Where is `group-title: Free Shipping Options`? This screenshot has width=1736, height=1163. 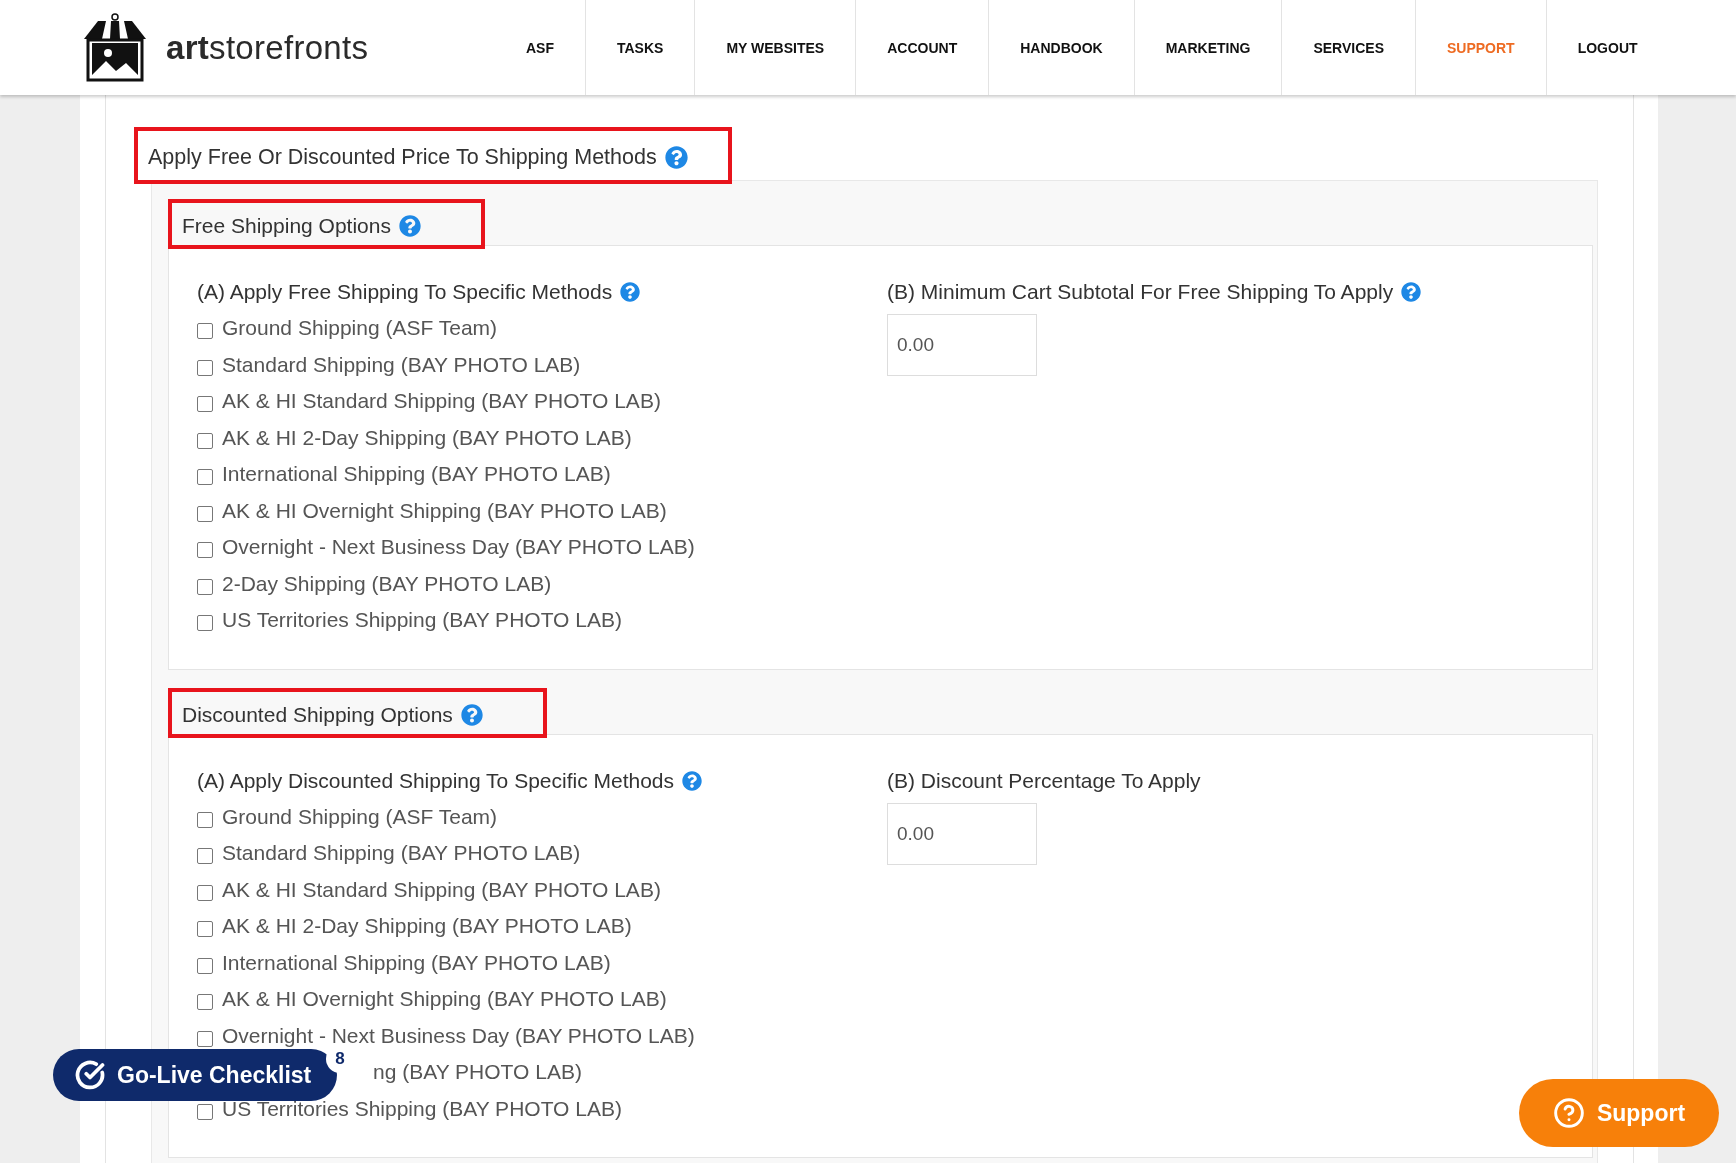
group-title: Free Shipping Options is located at coordinates (286, 226).